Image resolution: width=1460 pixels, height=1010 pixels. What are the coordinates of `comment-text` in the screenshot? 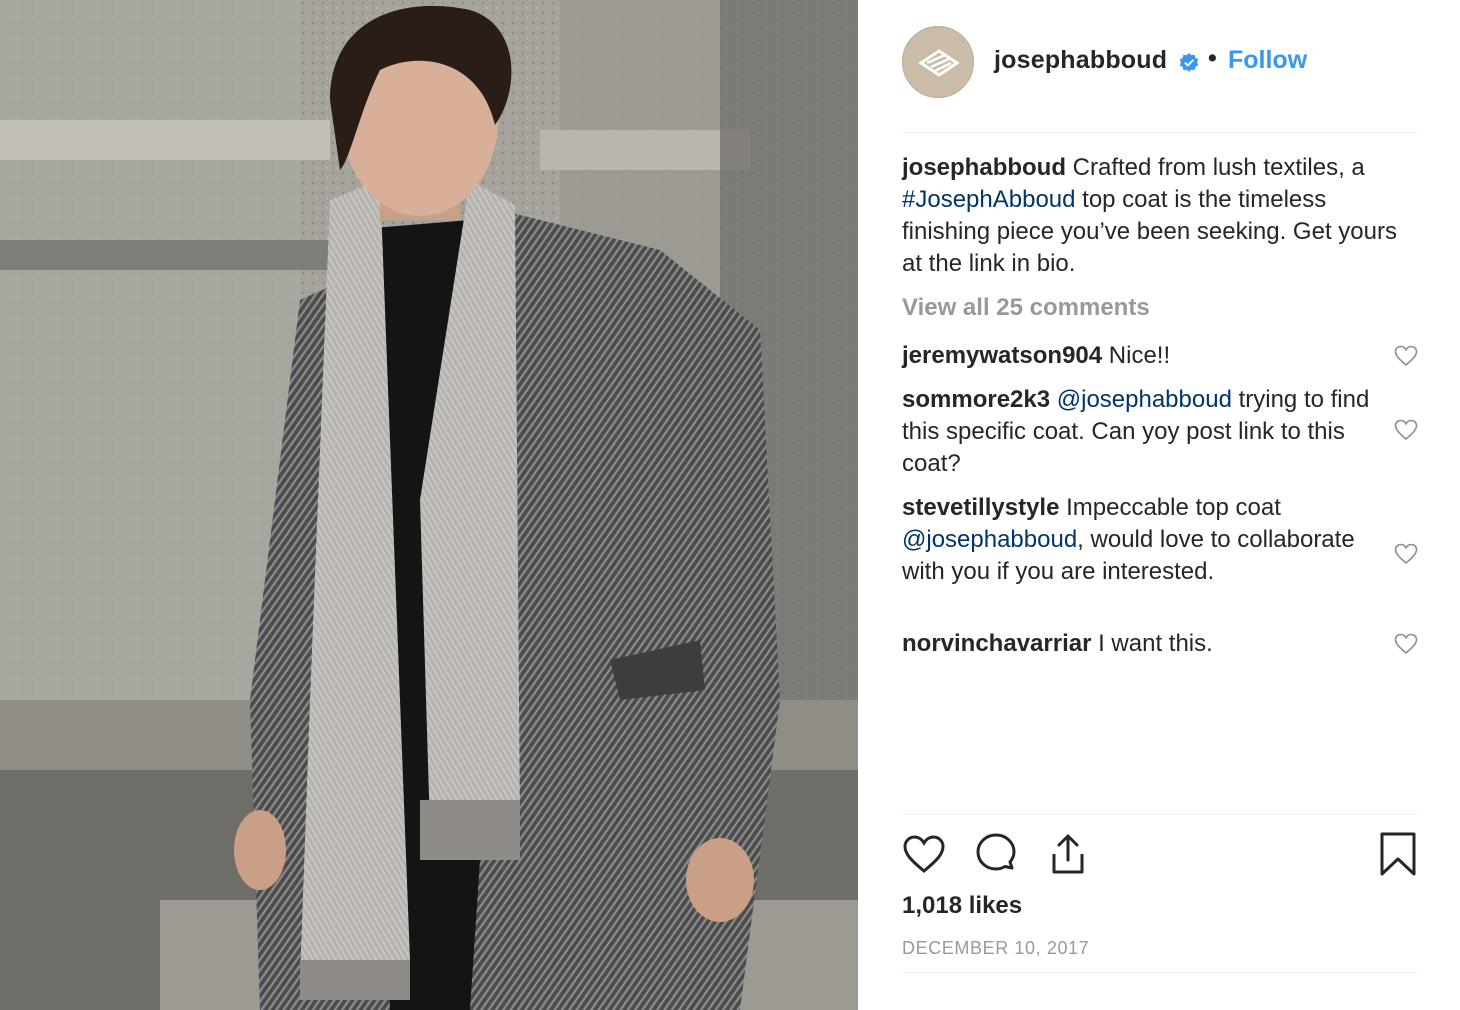 It's located at (1053, 399).